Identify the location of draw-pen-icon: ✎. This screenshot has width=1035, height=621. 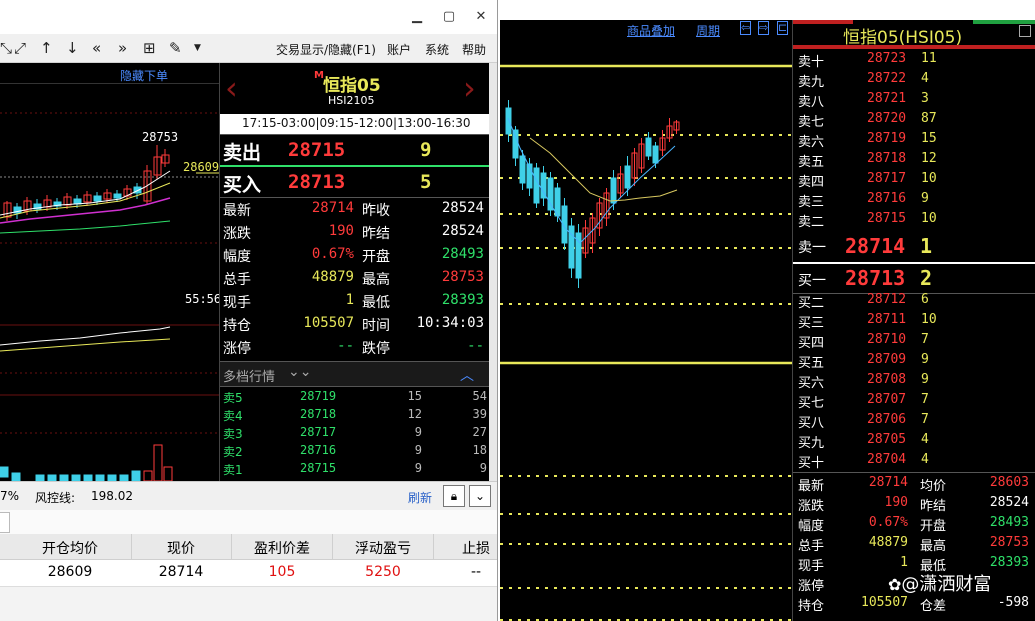
(175, 48).